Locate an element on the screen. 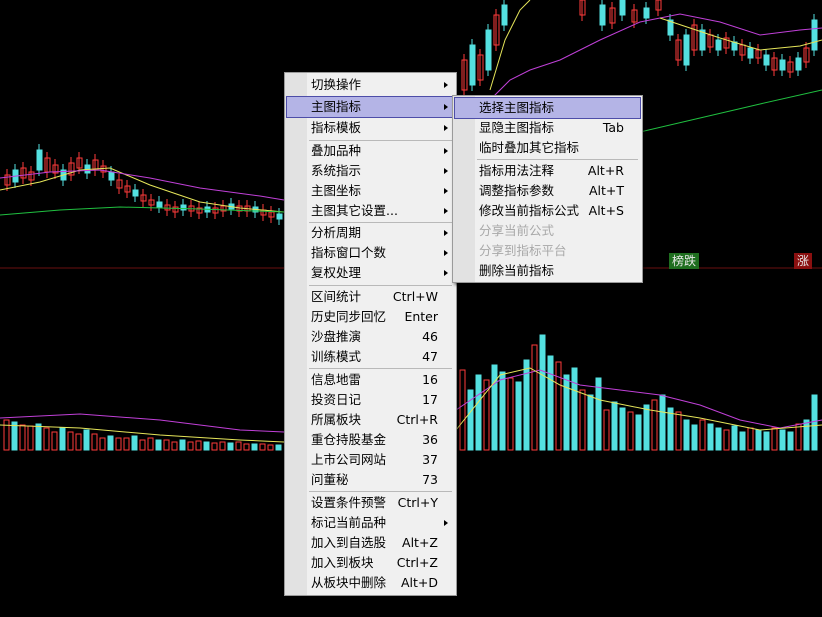 The image size is (822, 617). submenu-item-edit-formula: 修改当前指标公式 Alt+S is located at coordinates (547, 211).